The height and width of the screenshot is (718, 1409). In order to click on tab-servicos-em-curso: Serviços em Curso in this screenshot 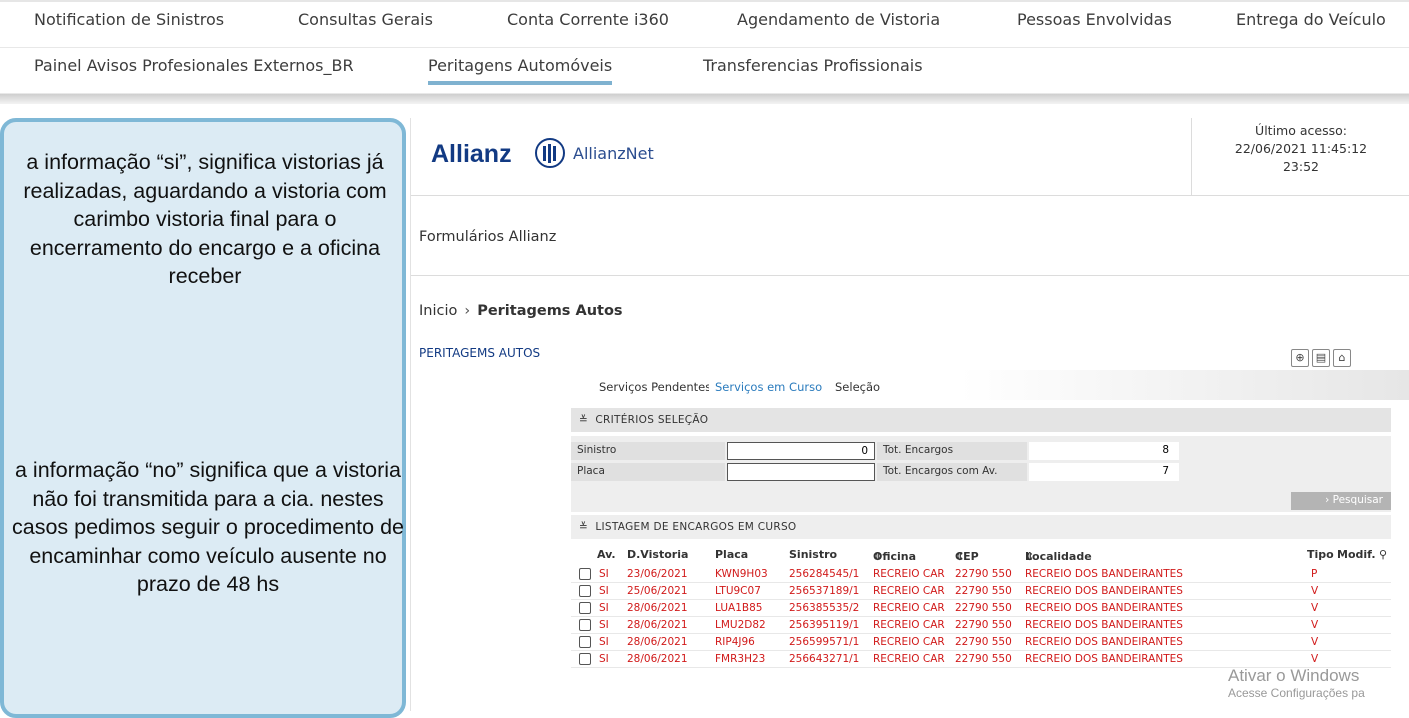, I will do `click(769, 390)`.